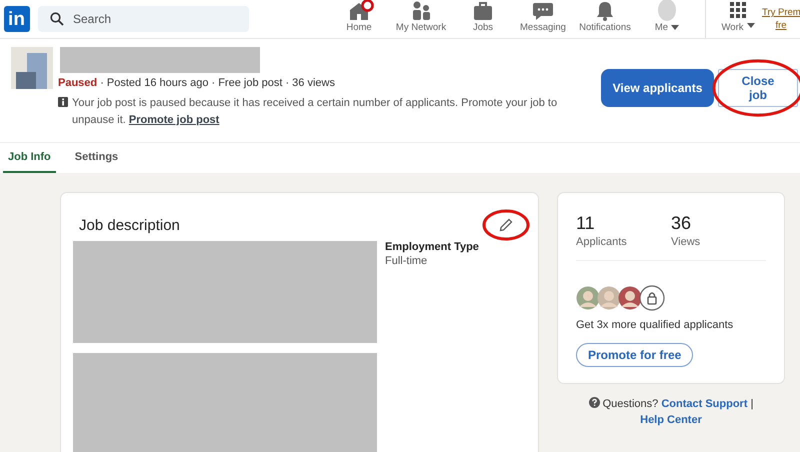 This screenshot has width=800, height=452. Describe the element at coordinates (657, 88) in the screenshot. I see `view-applicants-button: View applicants` at that location.